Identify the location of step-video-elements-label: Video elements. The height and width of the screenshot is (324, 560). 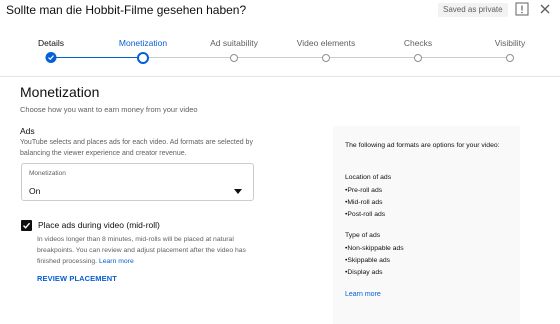
(326, 43).